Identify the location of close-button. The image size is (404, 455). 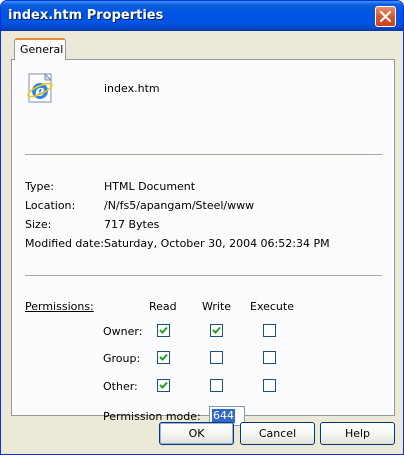
(385, 16).